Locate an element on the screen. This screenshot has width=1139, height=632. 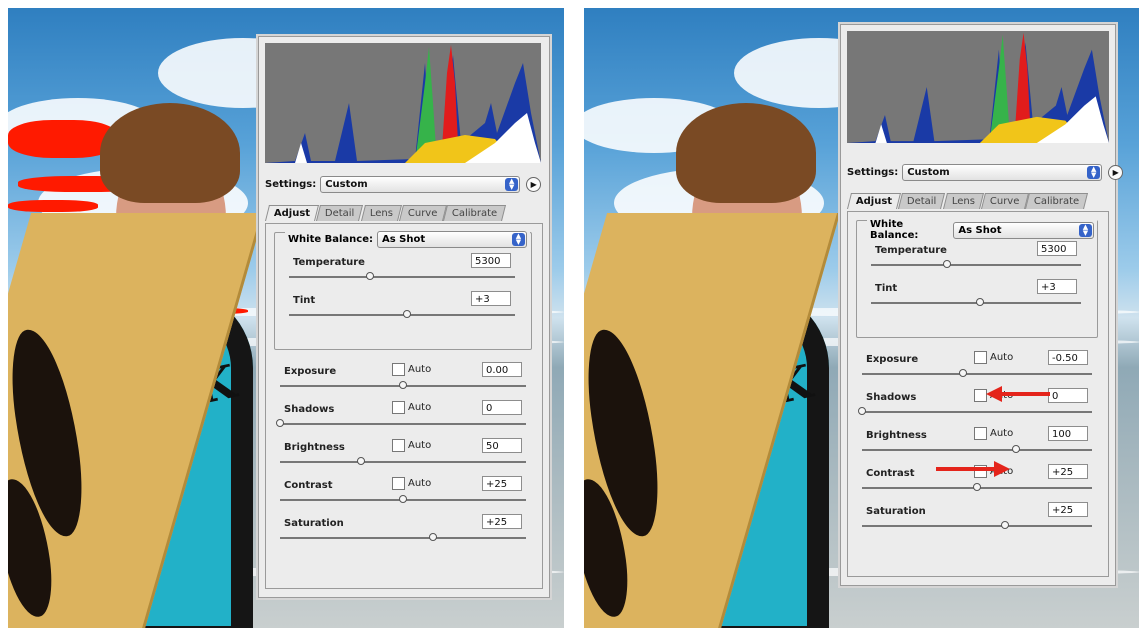
shadows-control: Shadows Auto 0 is located at coordinates (978, 404).